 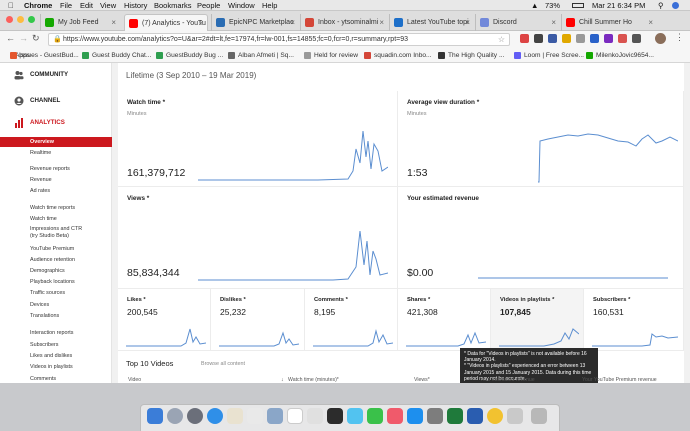 What do you see at coordinates (634, 320) in the screenshot?
I see `stat-subscribers: Subscribers * 160,531` at bounding box center [634, 320].